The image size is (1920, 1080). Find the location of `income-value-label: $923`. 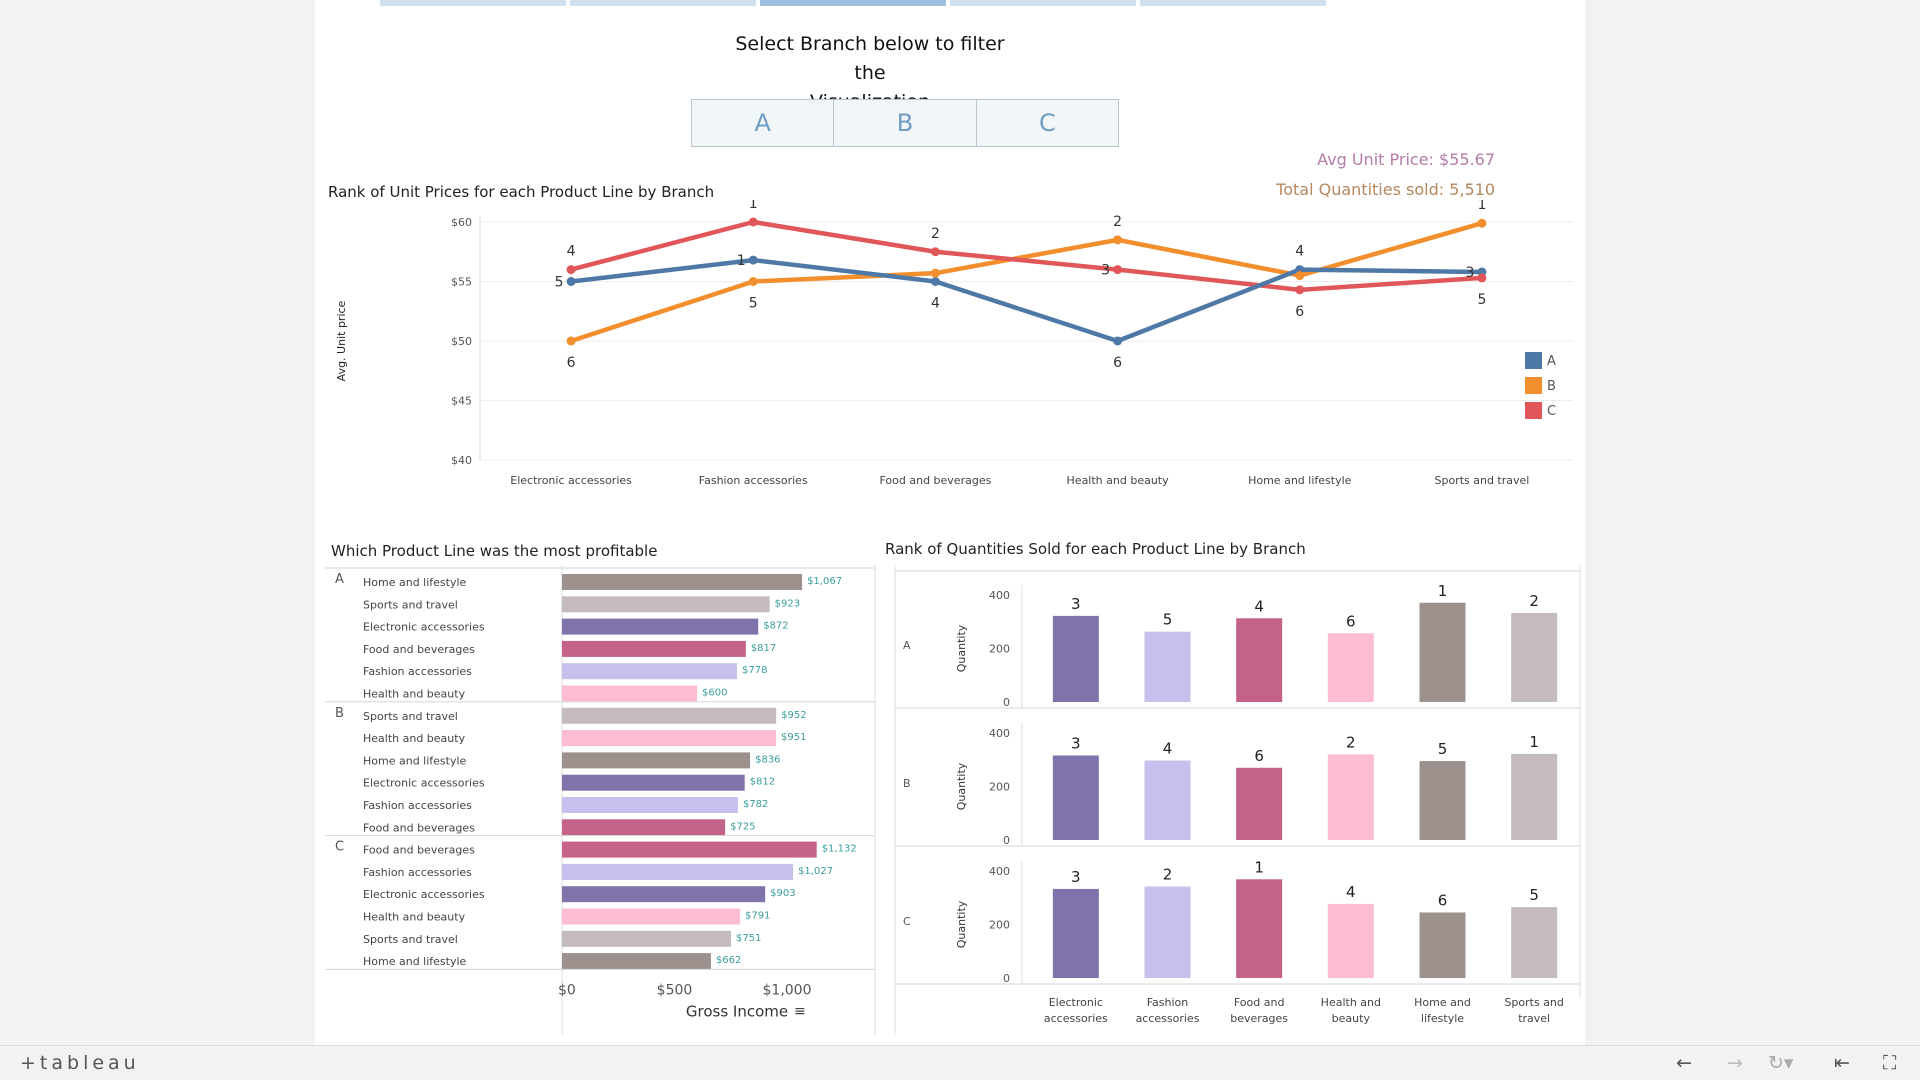

income-value-label: $923 is located at coordinates (787, 603).